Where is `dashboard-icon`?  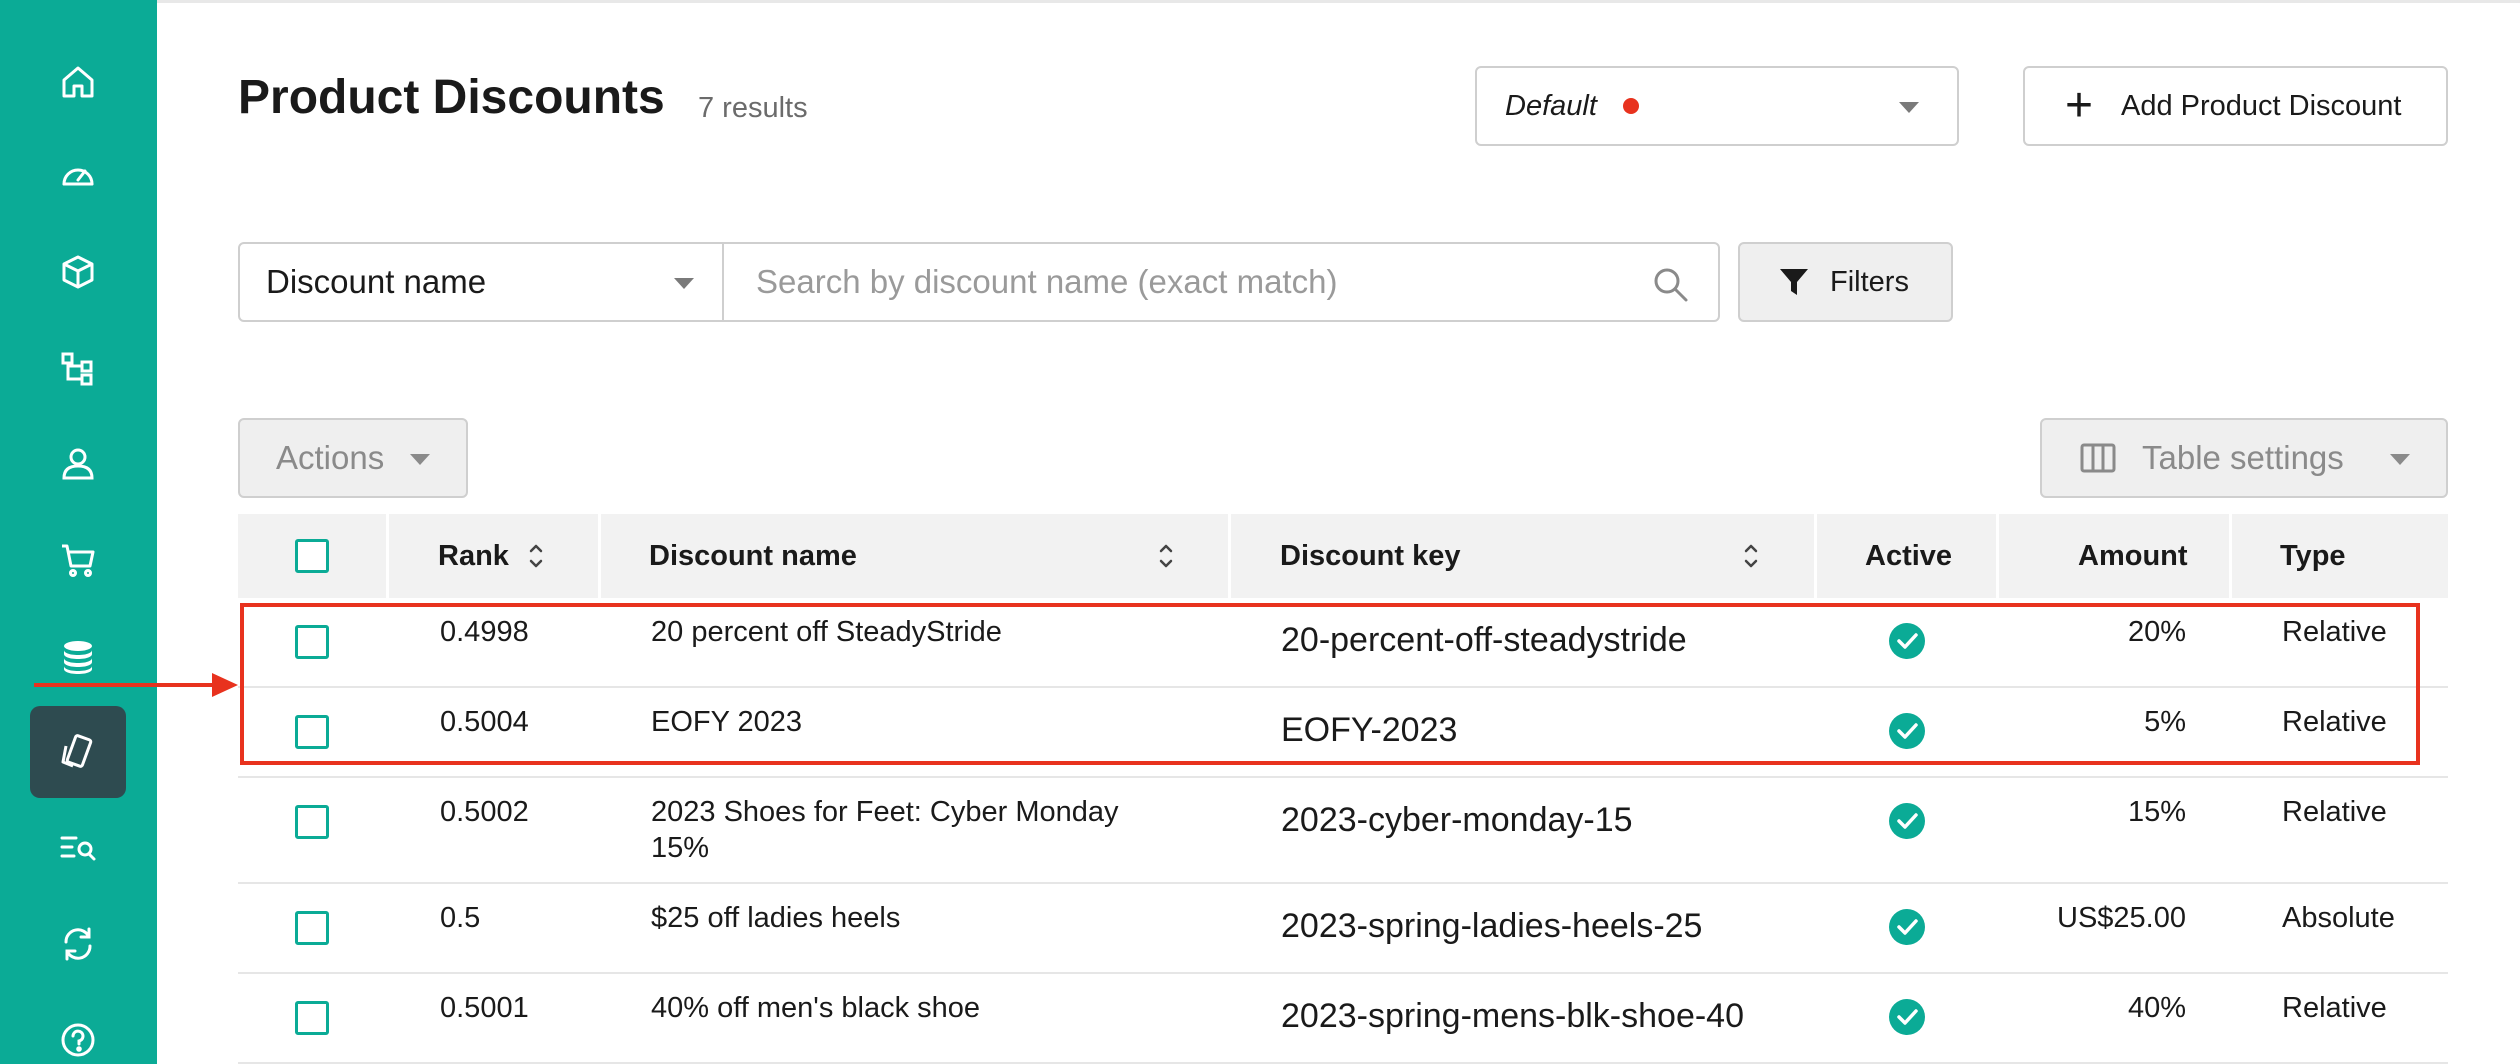
dashboard-icon is located at coordinates (78, 177).